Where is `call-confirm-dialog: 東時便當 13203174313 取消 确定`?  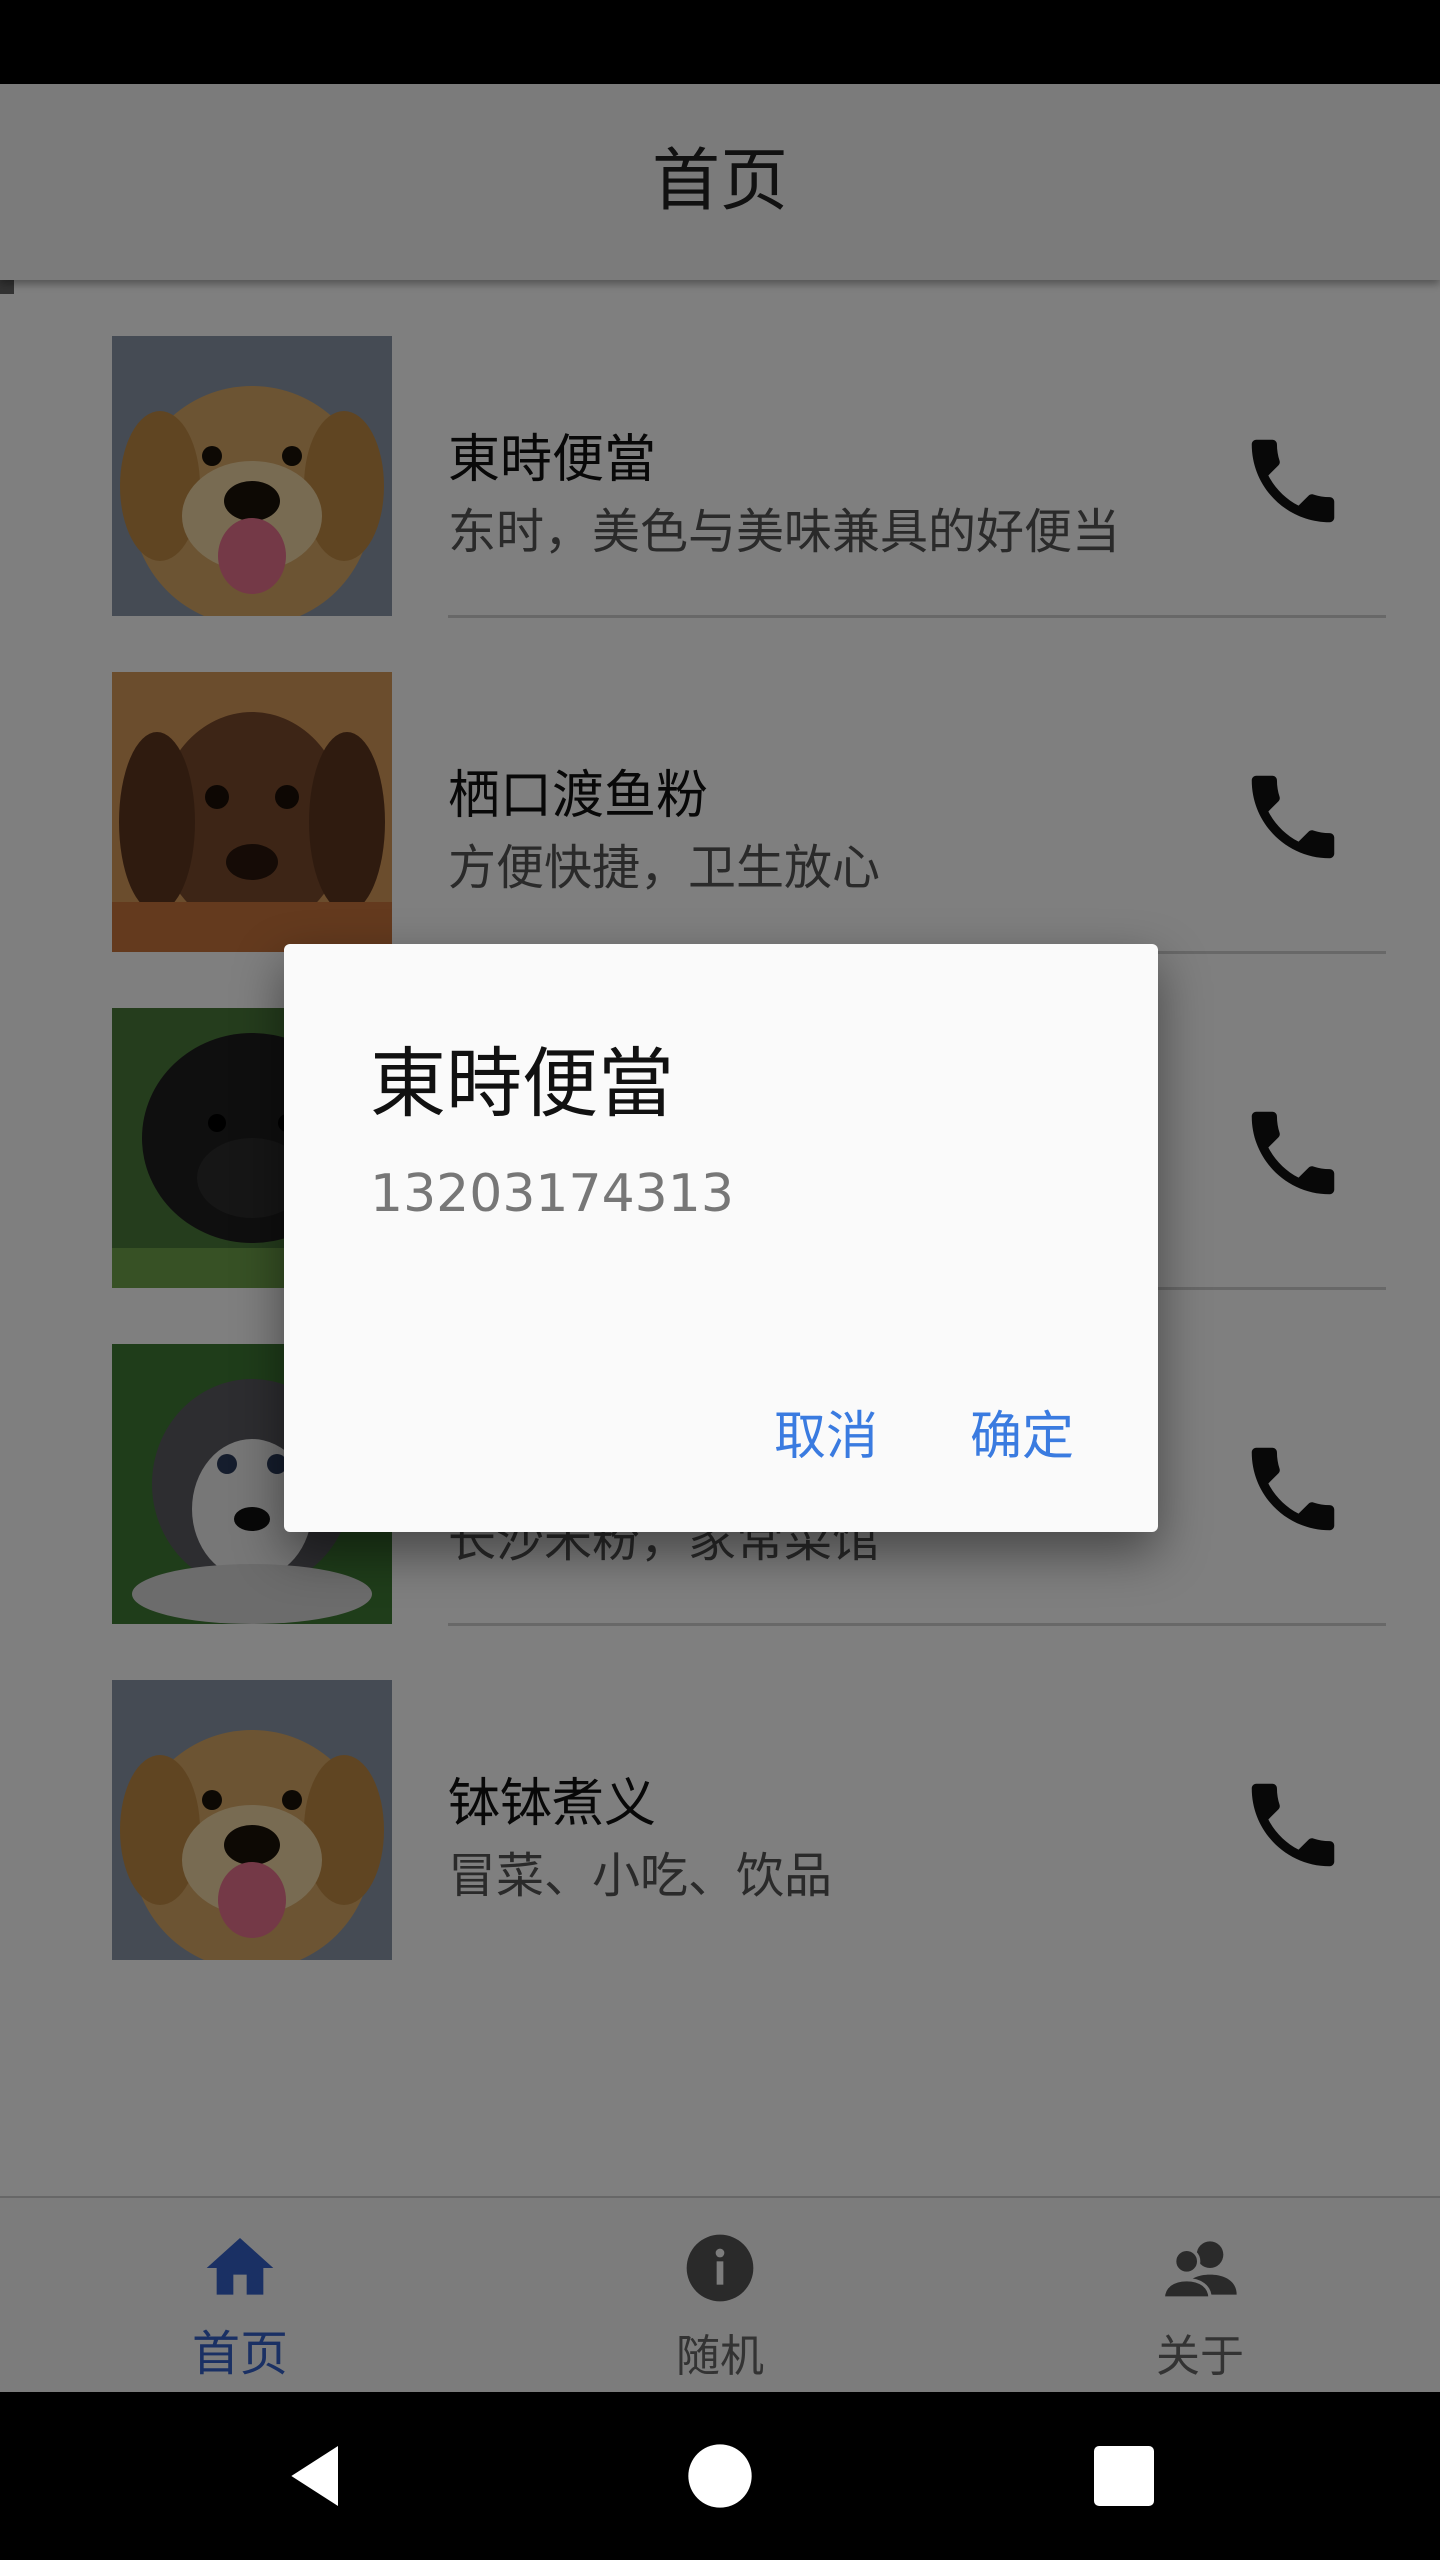
call-confirm-dialog: 東時便當 13203174313 取消 确定 is located at coordinates (721, 1238).